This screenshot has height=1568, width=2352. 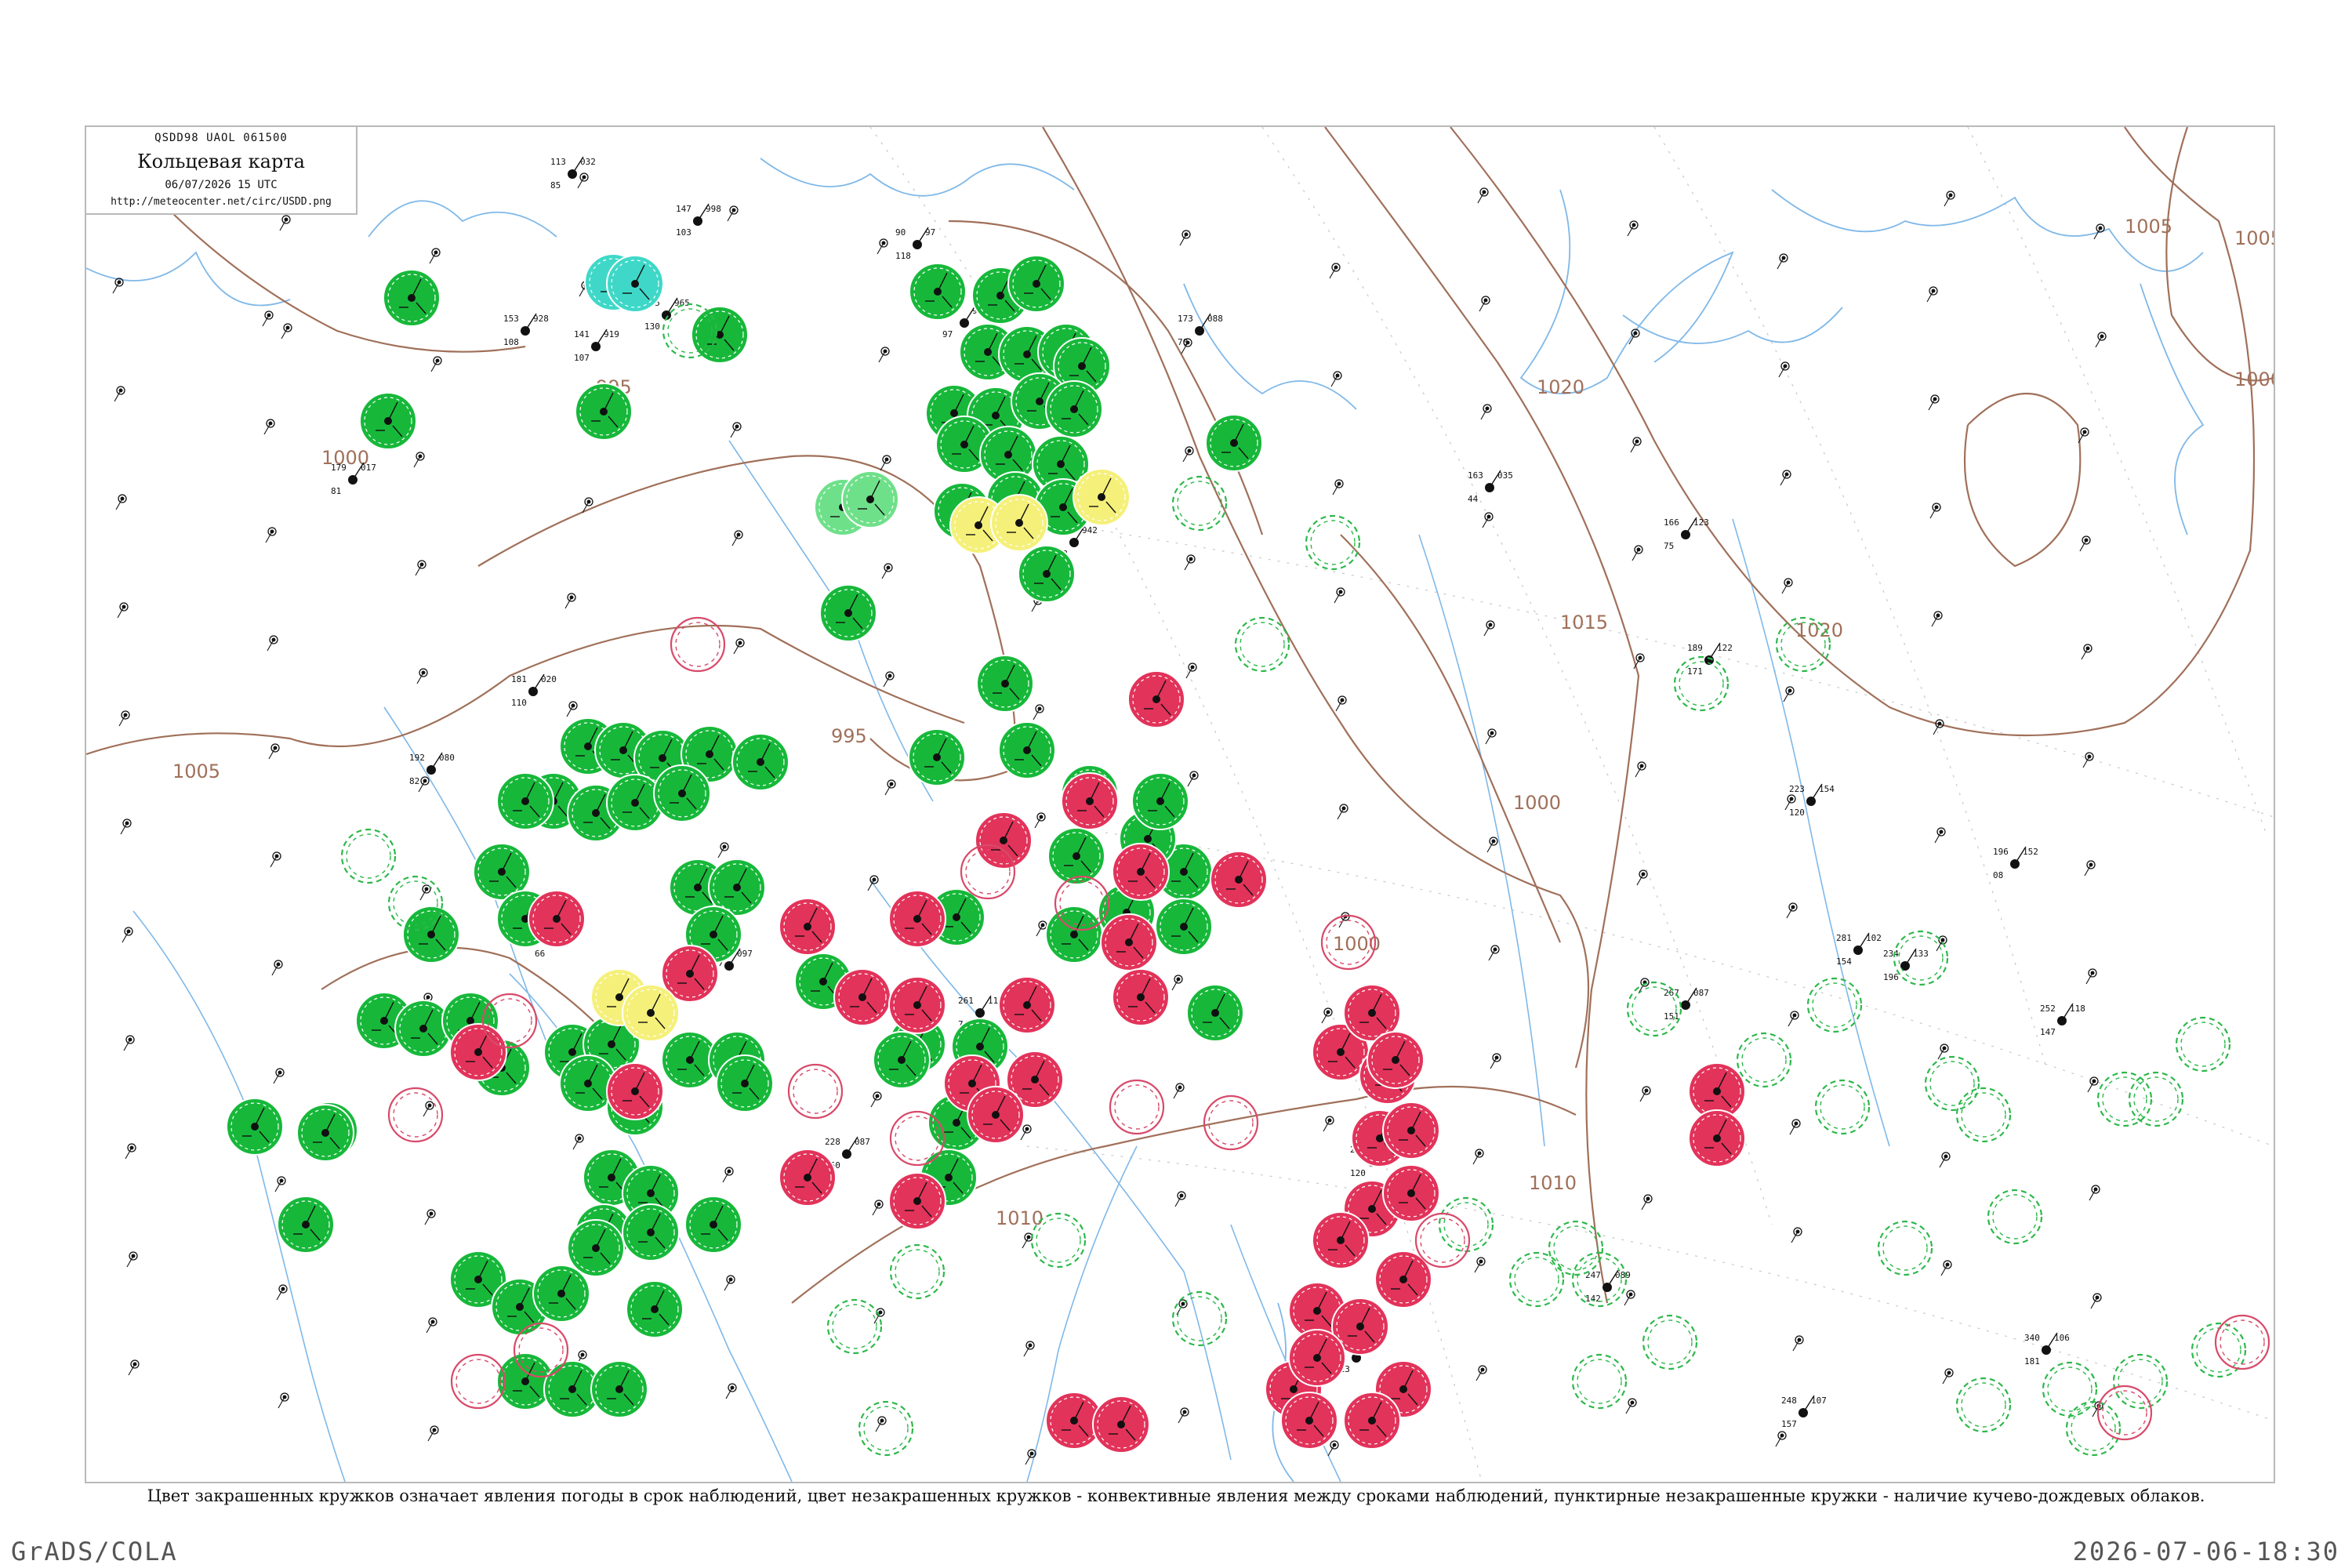 I want to click on station-value: 154, so click(x=1844, y=962).